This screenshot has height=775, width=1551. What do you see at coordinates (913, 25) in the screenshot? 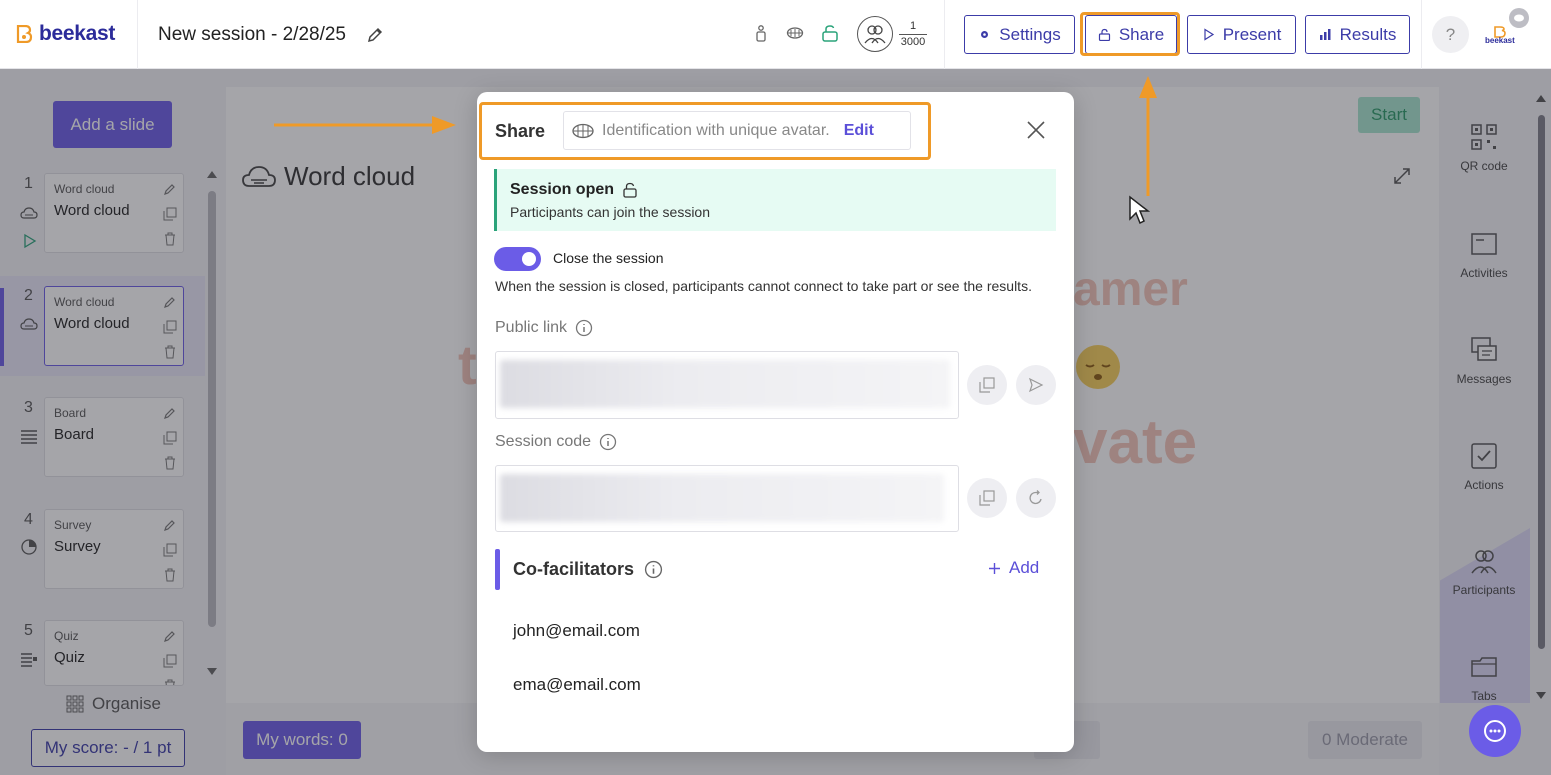
I see `participant-current: 1` at bounding box center [913, 25].